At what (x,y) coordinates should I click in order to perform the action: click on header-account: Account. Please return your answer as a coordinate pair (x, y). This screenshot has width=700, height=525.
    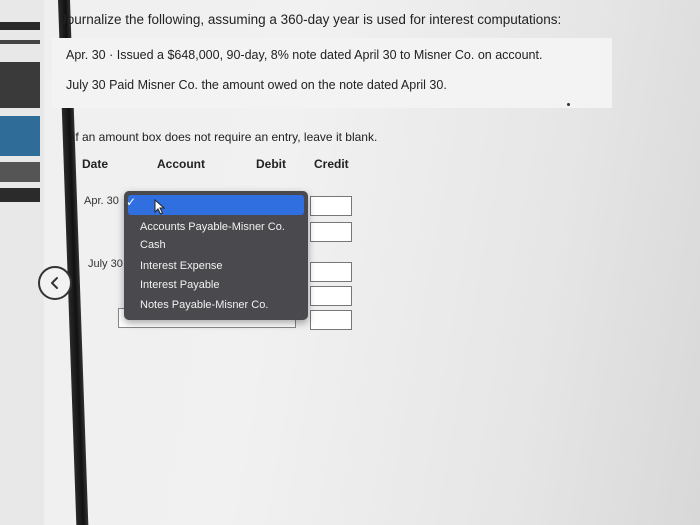
    Looking at the image, I should click on (181, 164).